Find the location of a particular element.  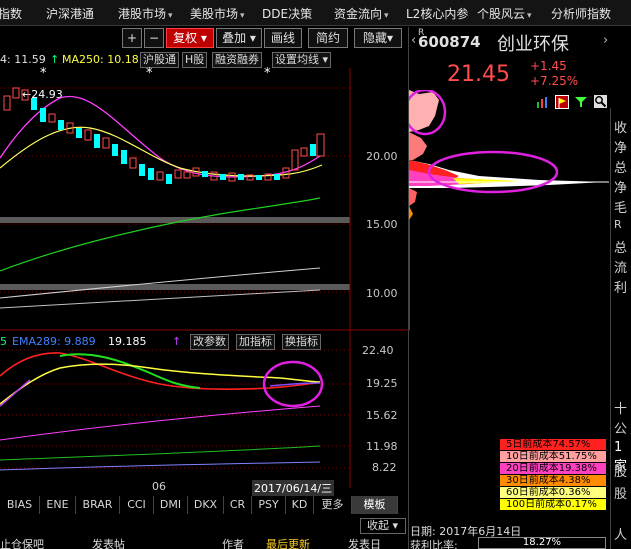

menu-index-label: 指数 is located at coordinates (11, 14).